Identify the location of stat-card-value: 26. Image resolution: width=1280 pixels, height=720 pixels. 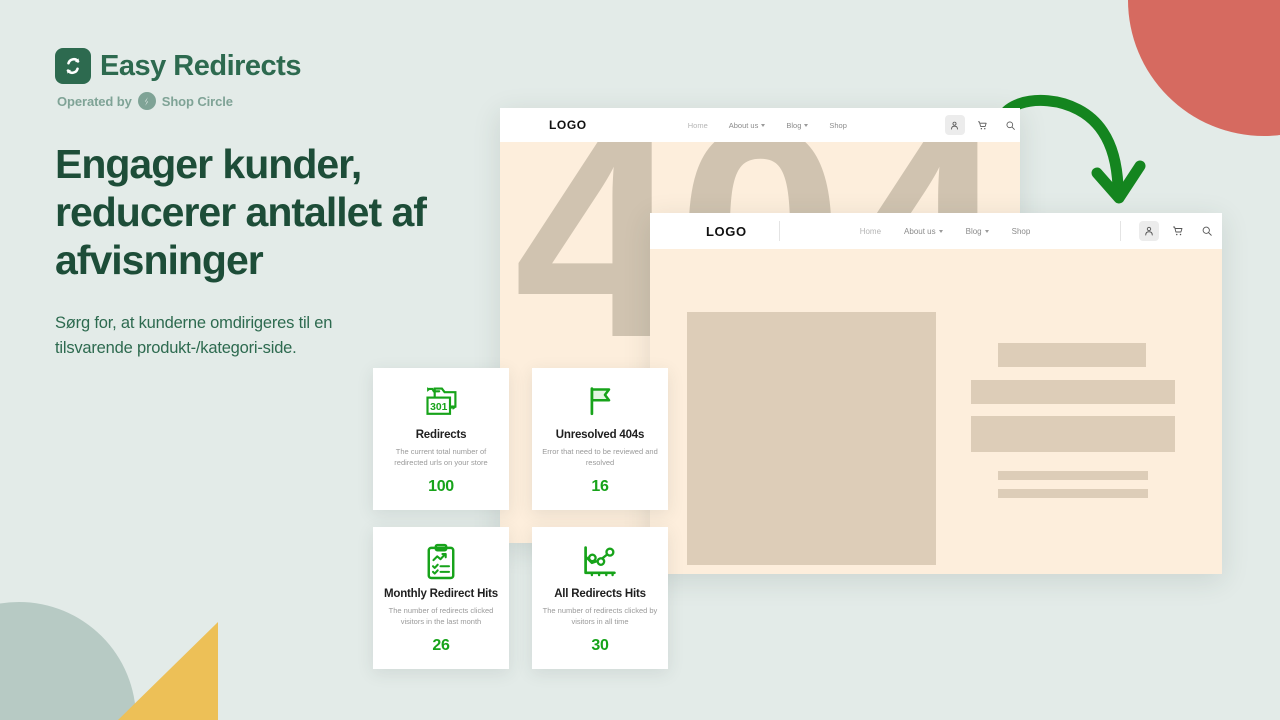
(441, 645).